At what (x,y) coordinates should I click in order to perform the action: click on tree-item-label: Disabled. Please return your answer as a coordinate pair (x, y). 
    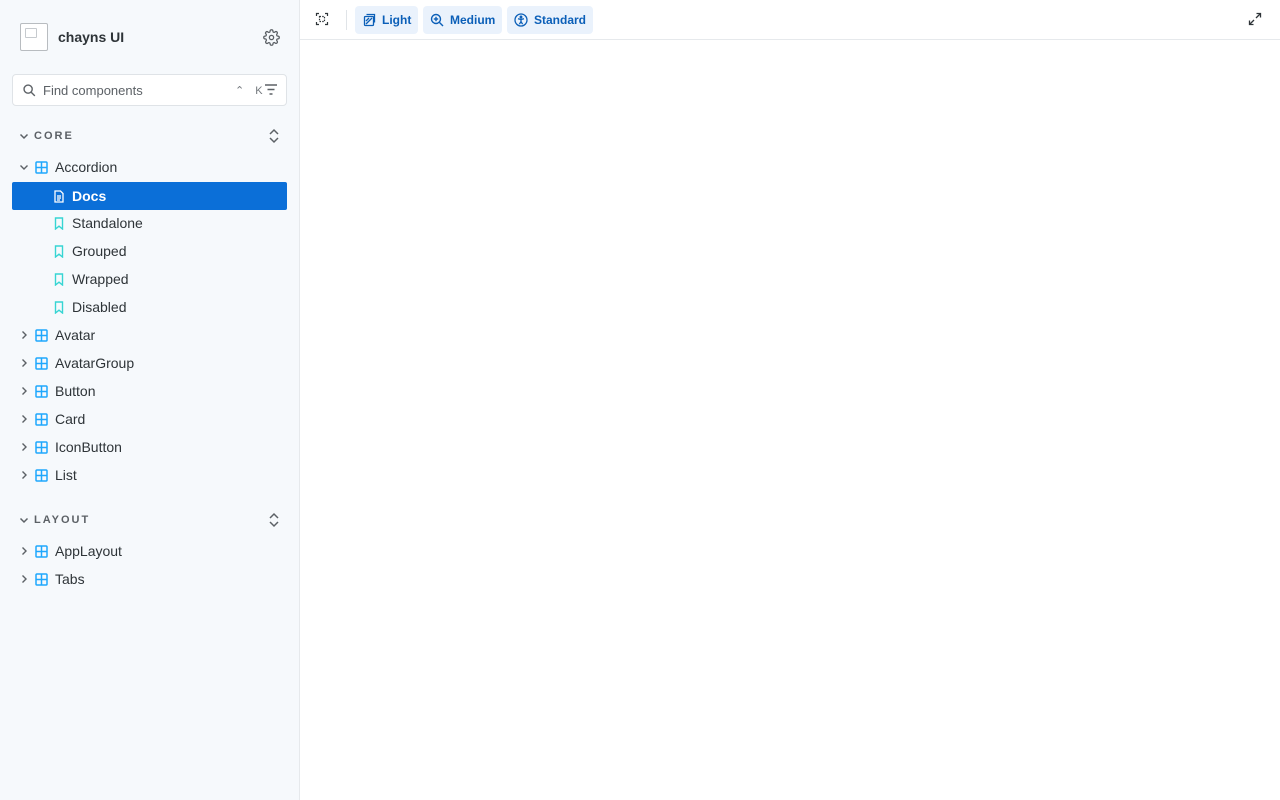
    Looking at the image, I should click on (99, 307).